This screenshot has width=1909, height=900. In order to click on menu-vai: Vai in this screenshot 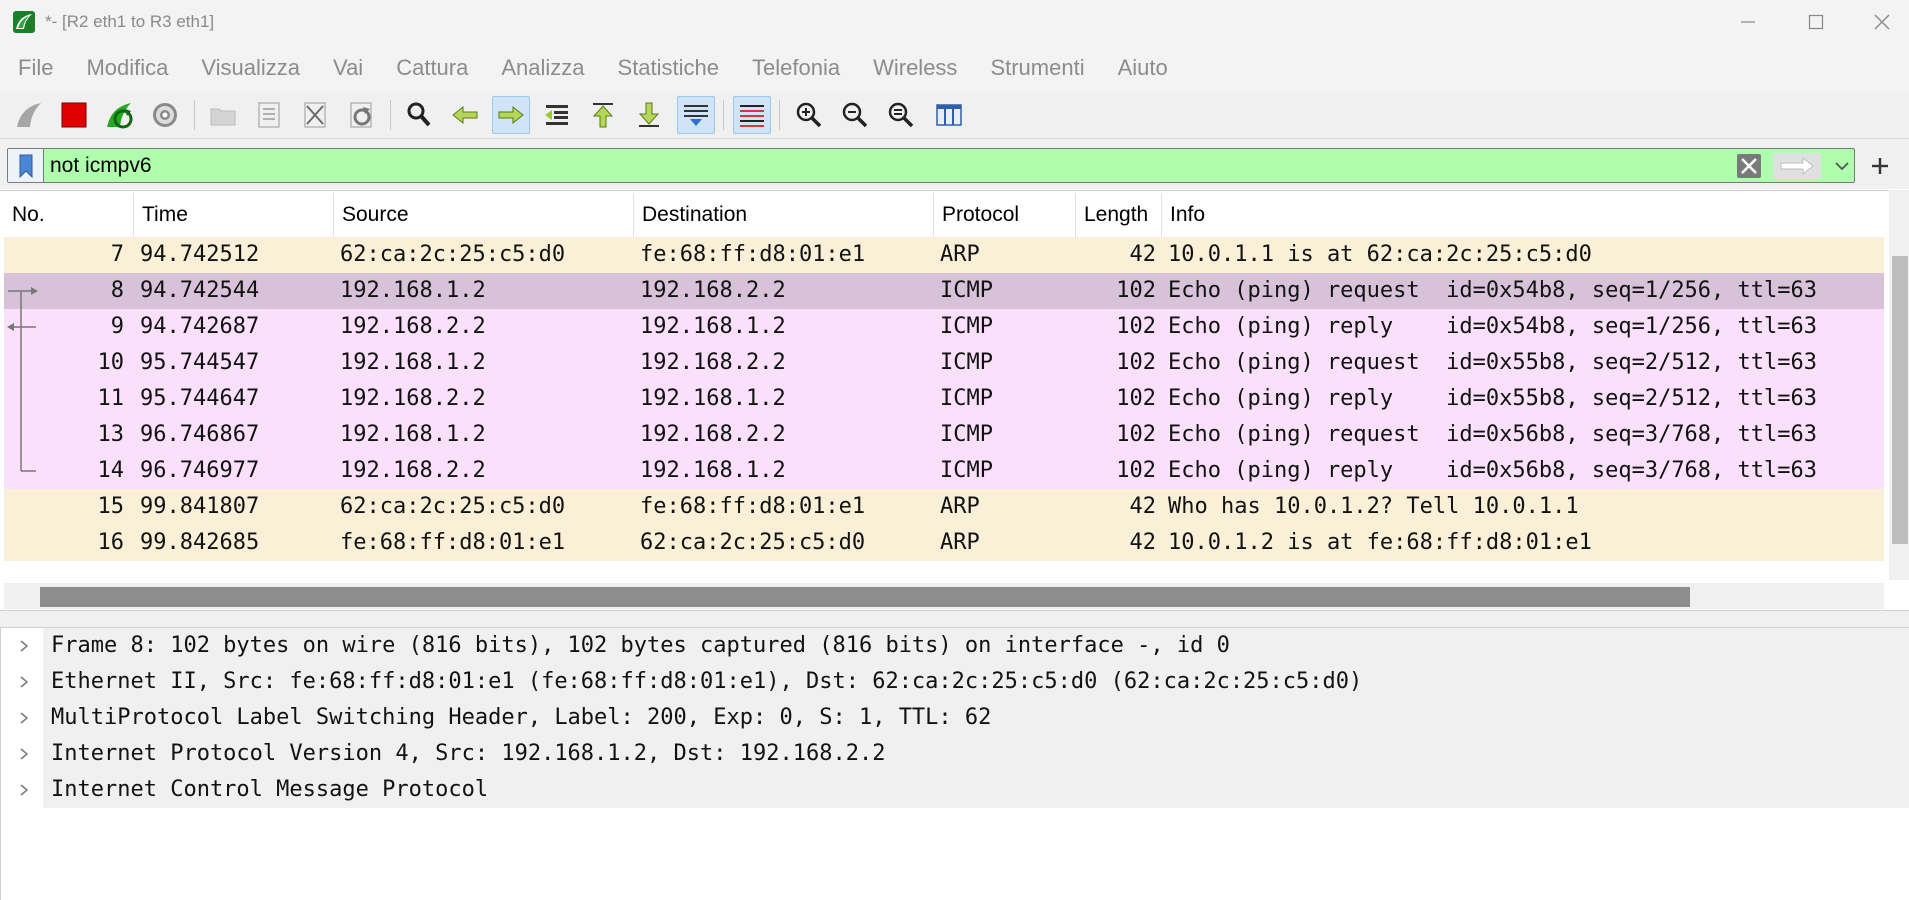, I will do `click(348, 68)`.